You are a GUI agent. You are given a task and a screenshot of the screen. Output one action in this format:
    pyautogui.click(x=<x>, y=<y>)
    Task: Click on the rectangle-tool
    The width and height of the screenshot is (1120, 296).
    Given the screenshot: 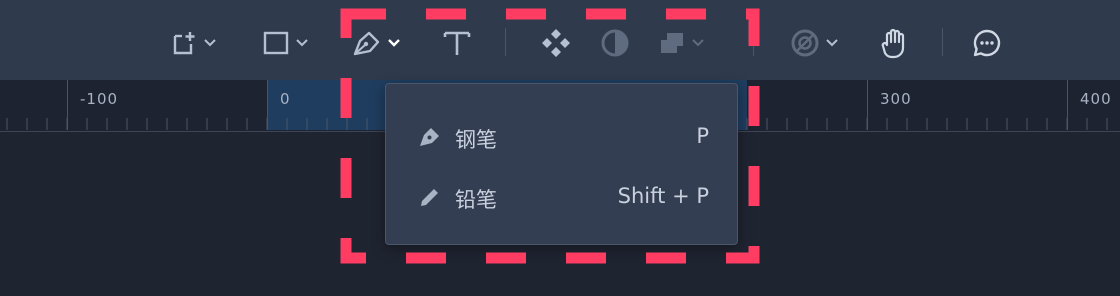 What is the action you would take?
    pyautogui.click(x=285, y=43)
    